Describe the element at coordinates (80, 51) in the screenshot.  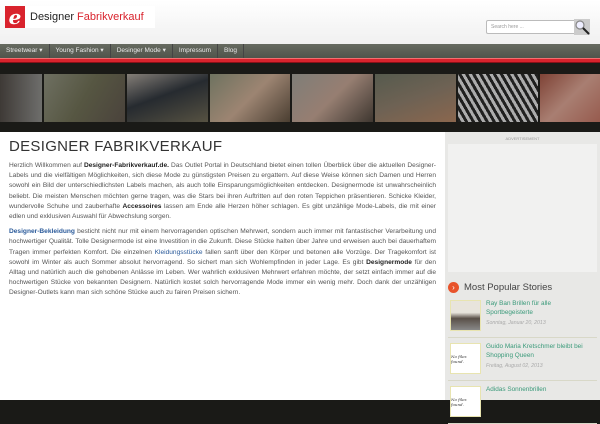
I see `nav-young-fashion: Young Fashion ▾` at that location.